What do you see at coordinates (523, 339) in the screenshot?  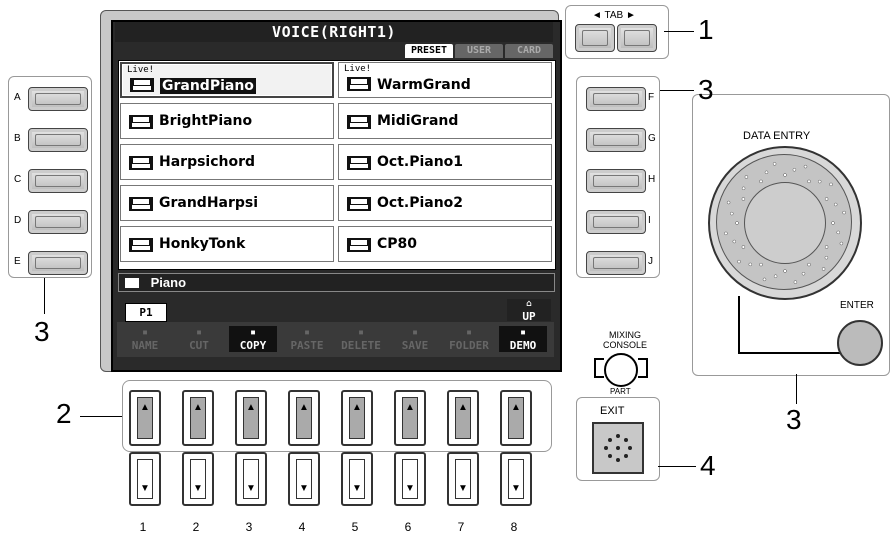 I see `function-demo-button: ▪ DEMO` at bounding box center [523, 339].